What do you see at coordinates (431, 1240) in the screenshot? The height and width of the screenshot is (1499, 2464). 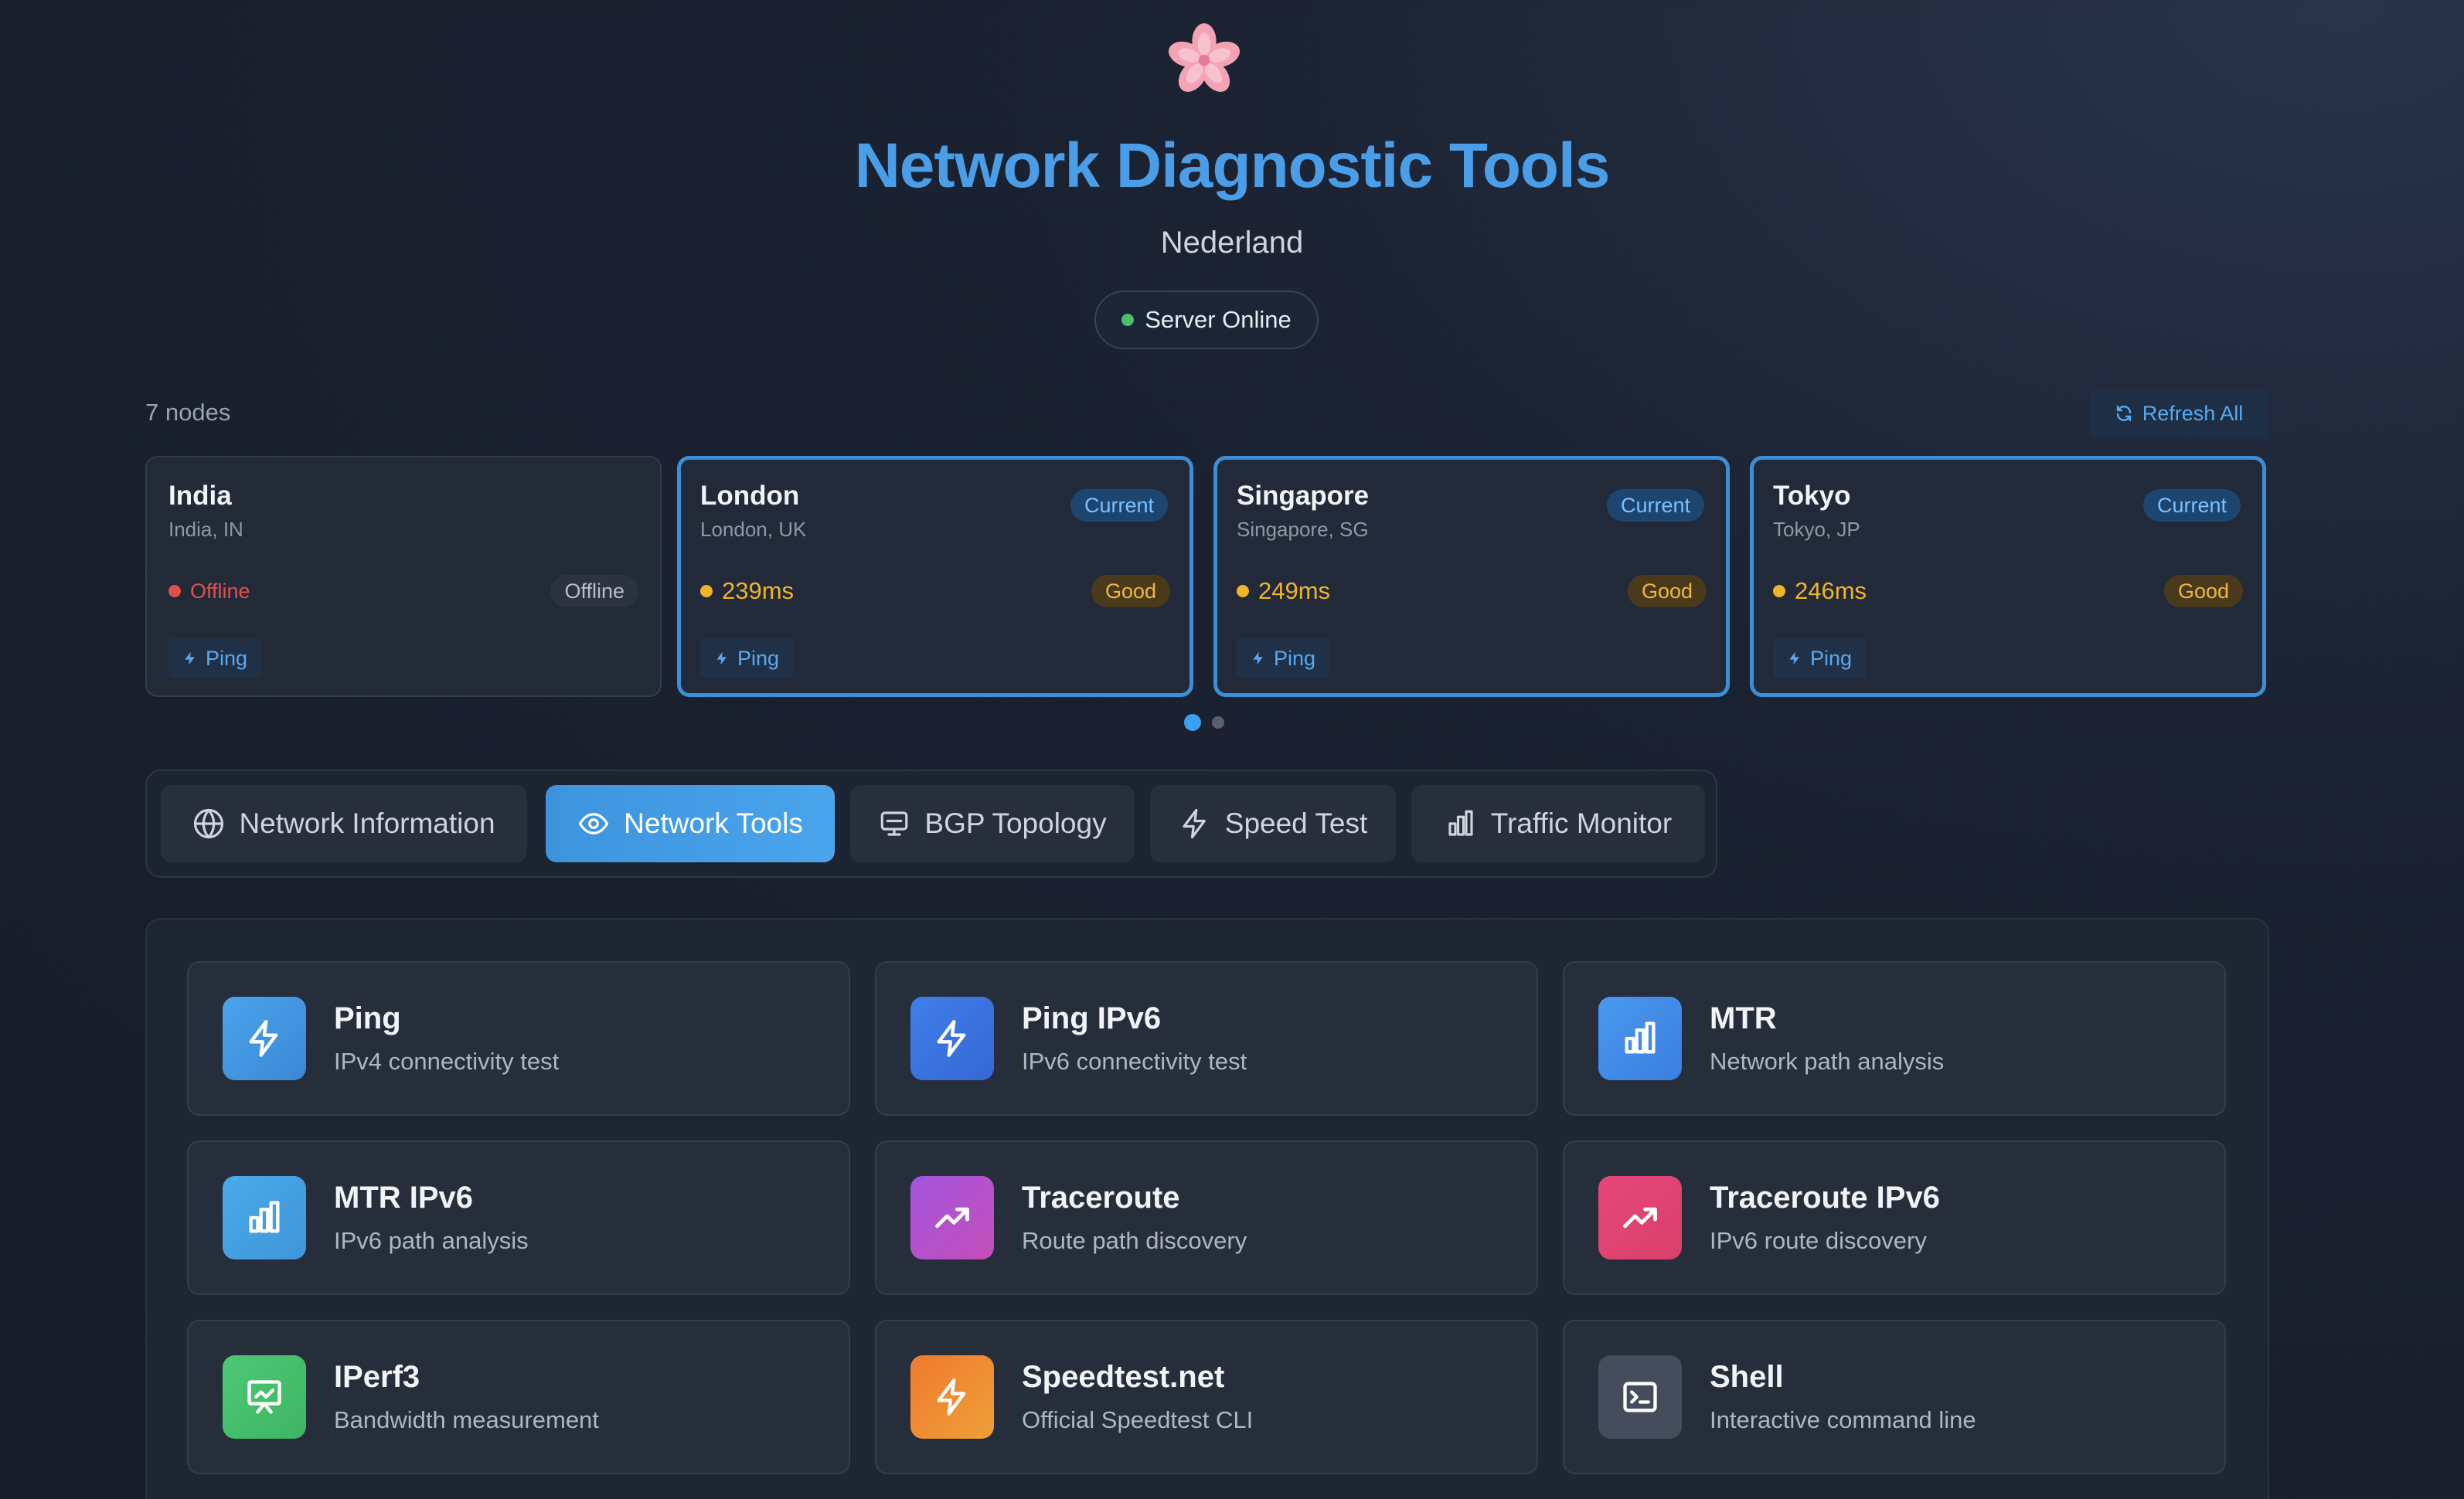 I see `tool-description: IPv6 path analysis` at bounding box center [431, 1240].